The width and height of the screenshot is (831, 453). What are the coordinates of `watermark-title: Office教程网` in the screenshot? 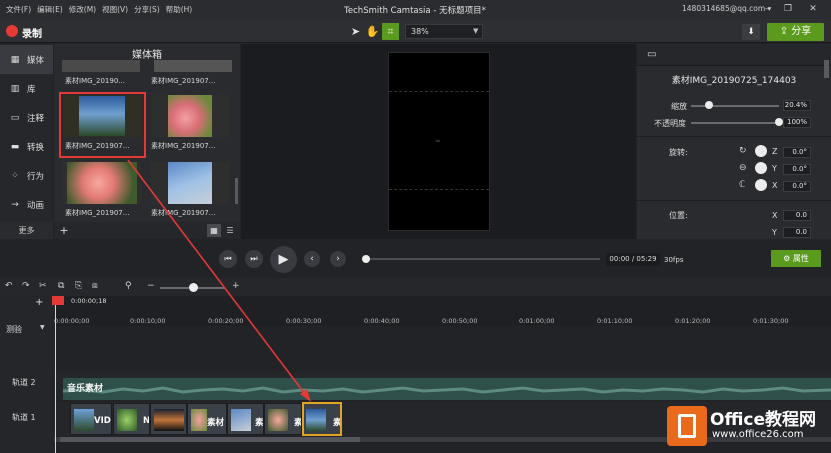 It's located at (763, 420).